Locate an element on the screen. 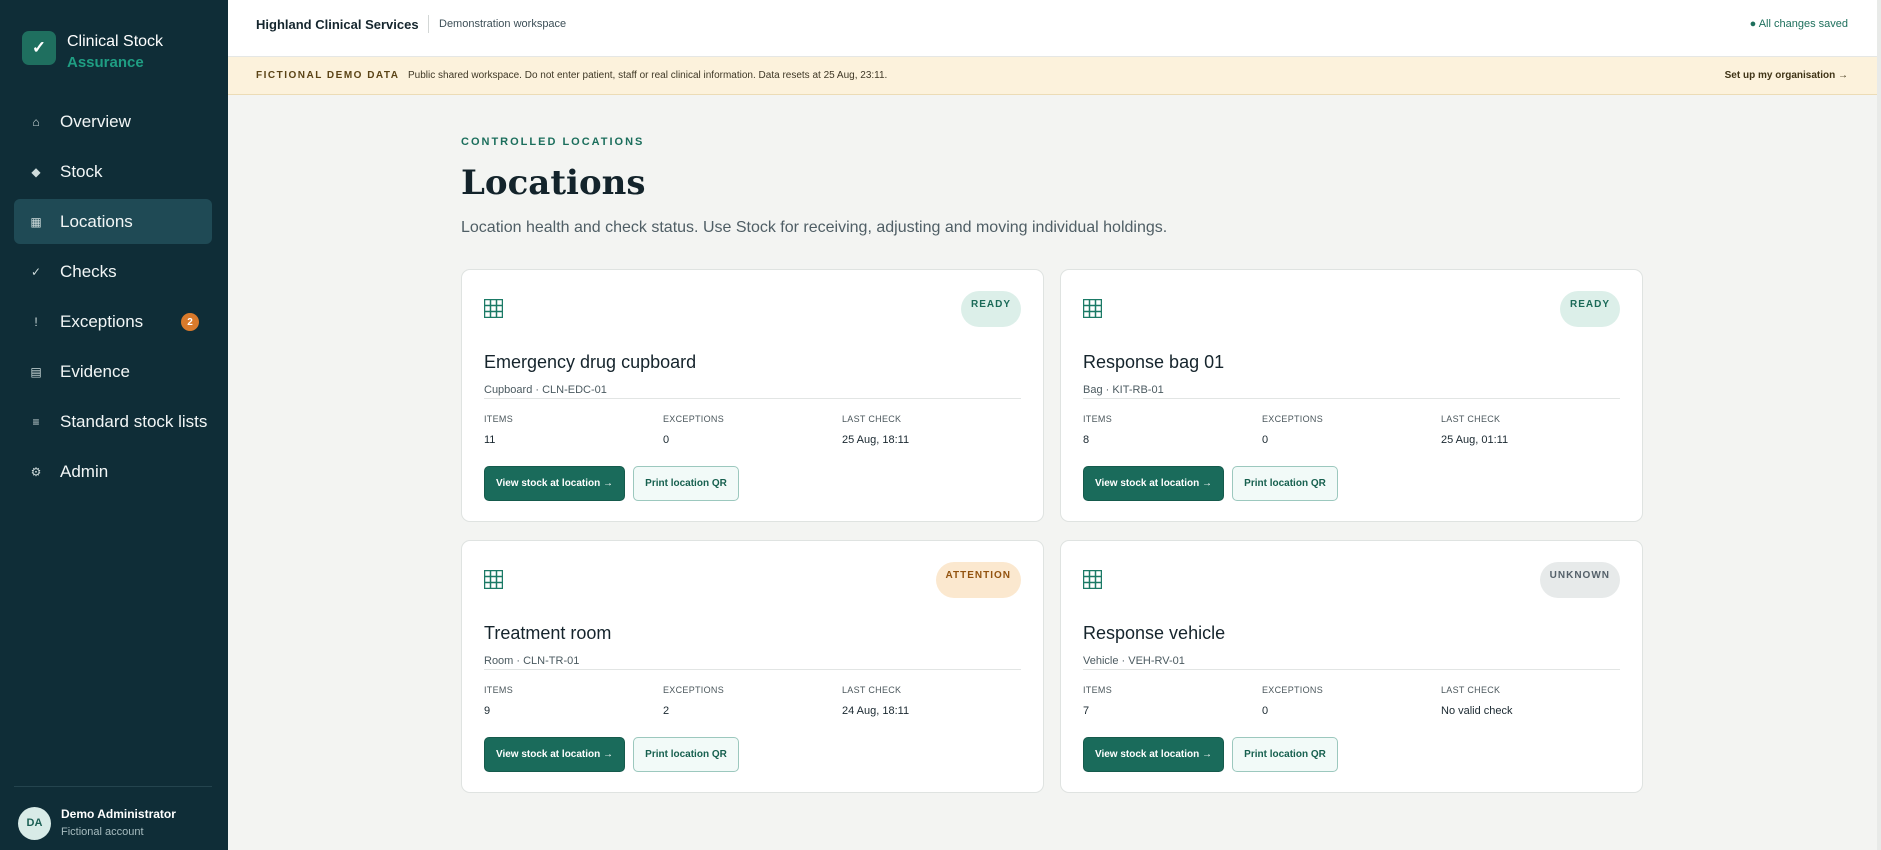  user-info: Demo Administrator Fictional account is located at coordinates (118, 823).